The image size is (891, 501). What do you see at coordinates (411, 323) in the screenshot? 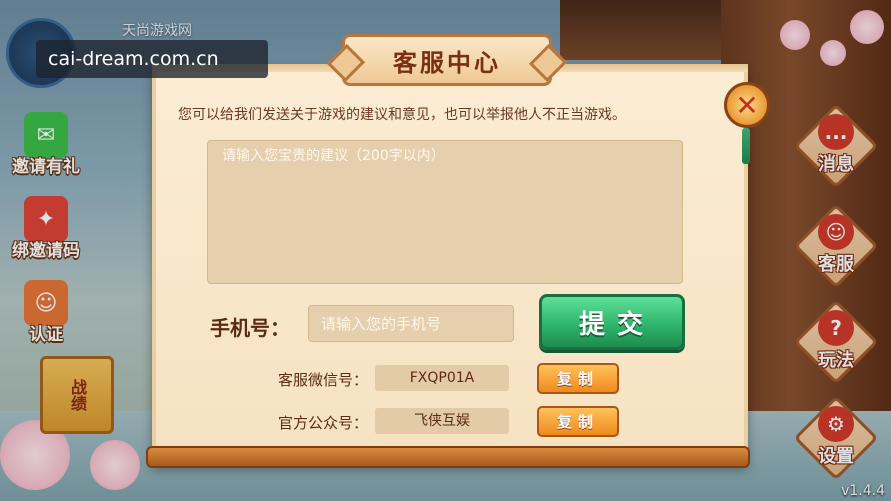
I see `phone-input` at bounding box center [411, 323].